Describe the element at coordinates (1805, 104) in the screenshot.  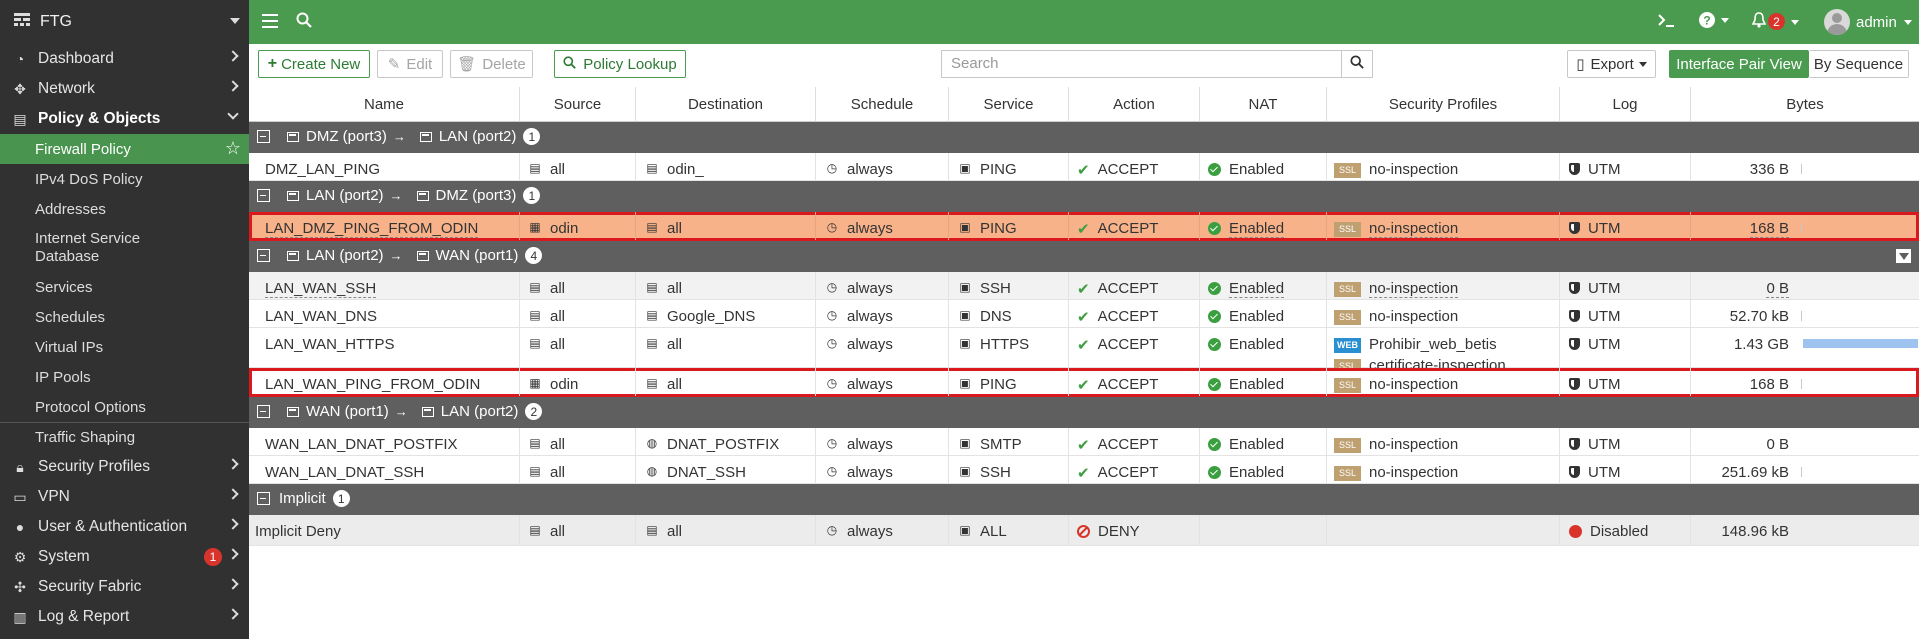
I see `column-header-bytes: Bytes` at that location.